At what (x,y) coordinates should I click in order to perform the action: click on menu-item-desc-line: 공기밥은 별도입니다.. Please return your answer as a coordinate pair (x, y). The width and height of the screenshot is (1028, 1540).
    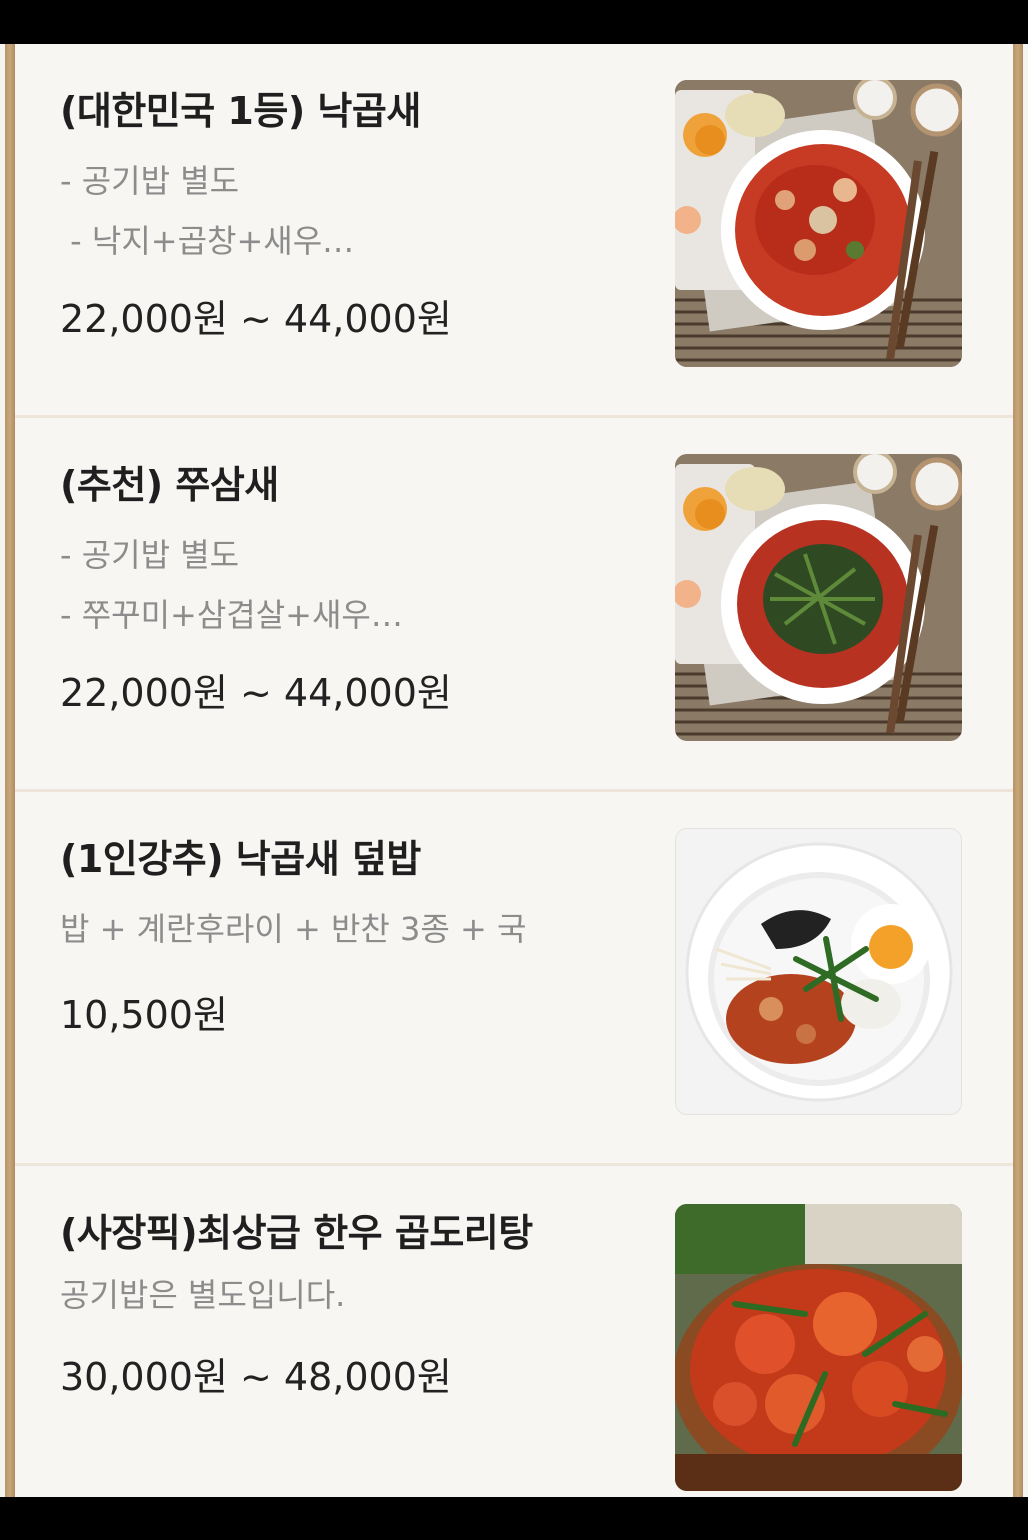
    Looking at the image, I should click on (203, 1295).